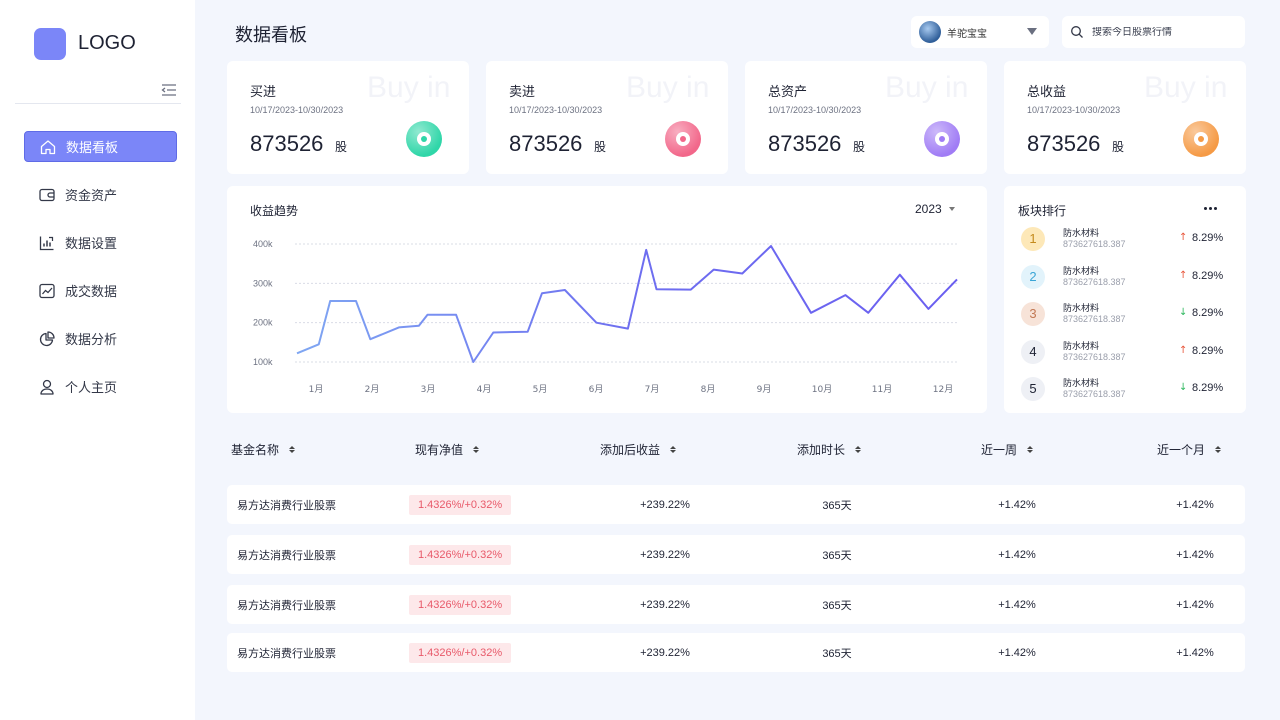 The width and height of the screenshot is (1280, 720). I want to click on sidebar-item-label: 个人主页, so click(91, 388).